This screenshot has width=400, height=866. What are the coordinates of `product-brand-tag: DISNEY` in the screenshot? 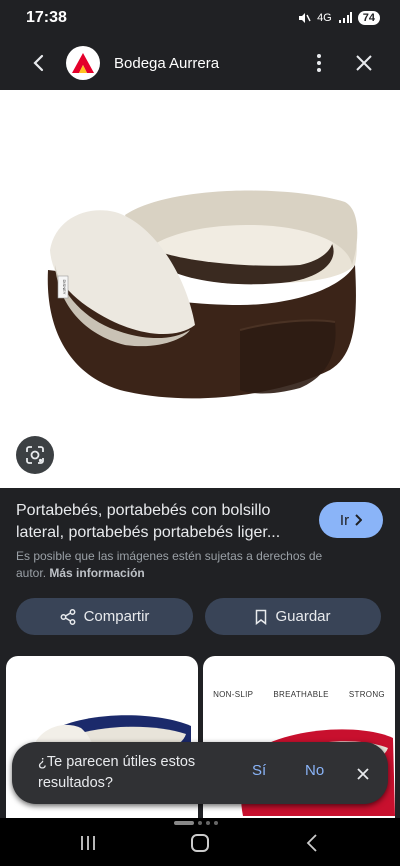 It's located at (64, 287).